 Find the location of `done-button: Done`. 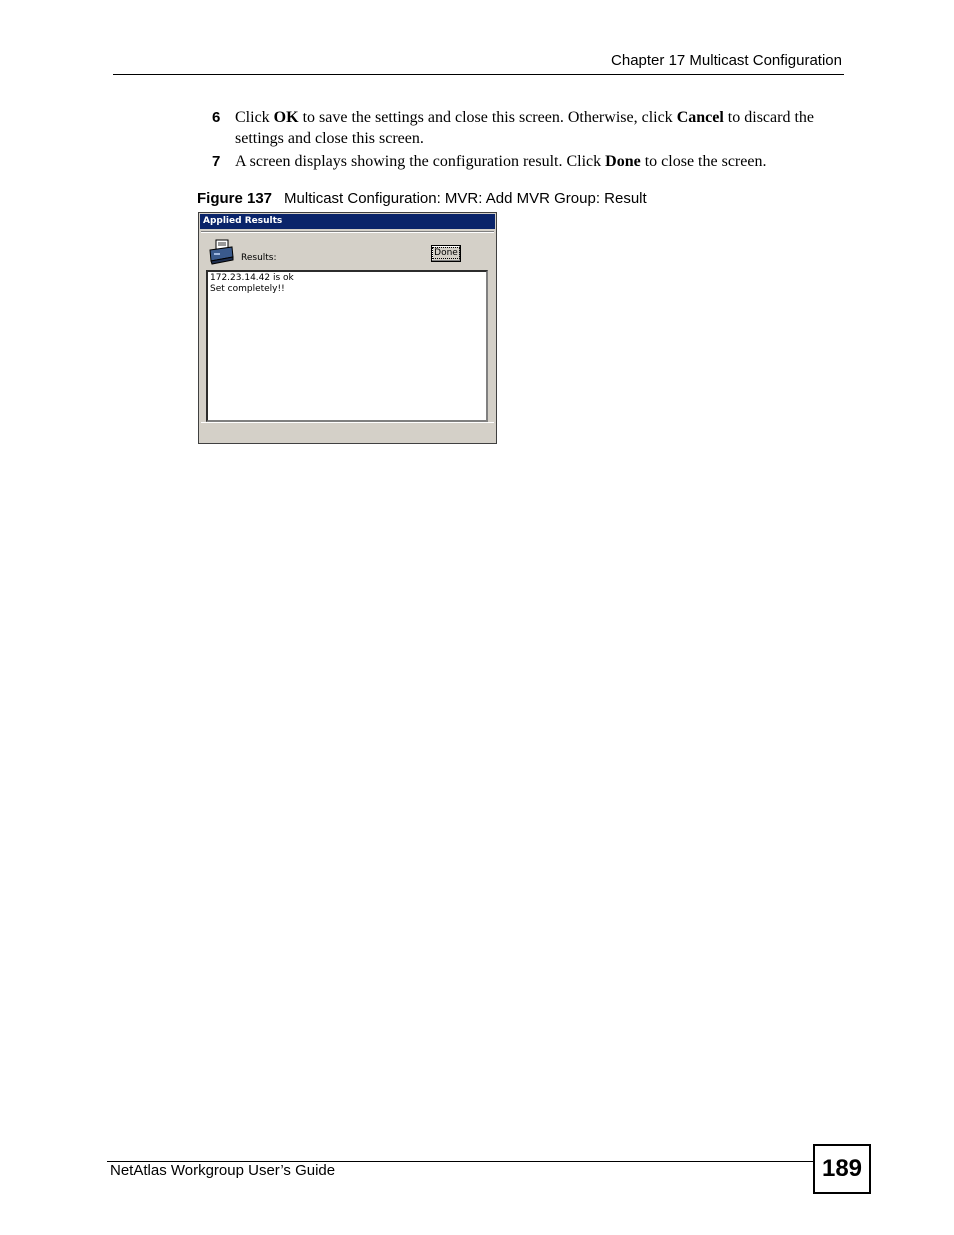

done-button: Done is located at coordinates (446, 253).